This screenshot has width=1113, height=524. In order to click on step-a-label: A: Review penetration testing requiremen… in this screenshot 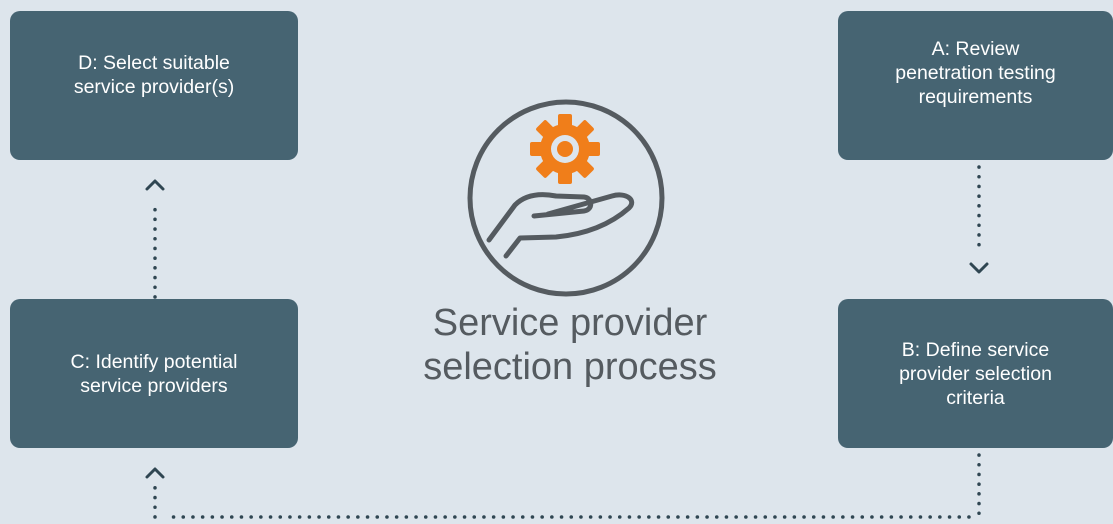, I will do `click(975, 73)`.